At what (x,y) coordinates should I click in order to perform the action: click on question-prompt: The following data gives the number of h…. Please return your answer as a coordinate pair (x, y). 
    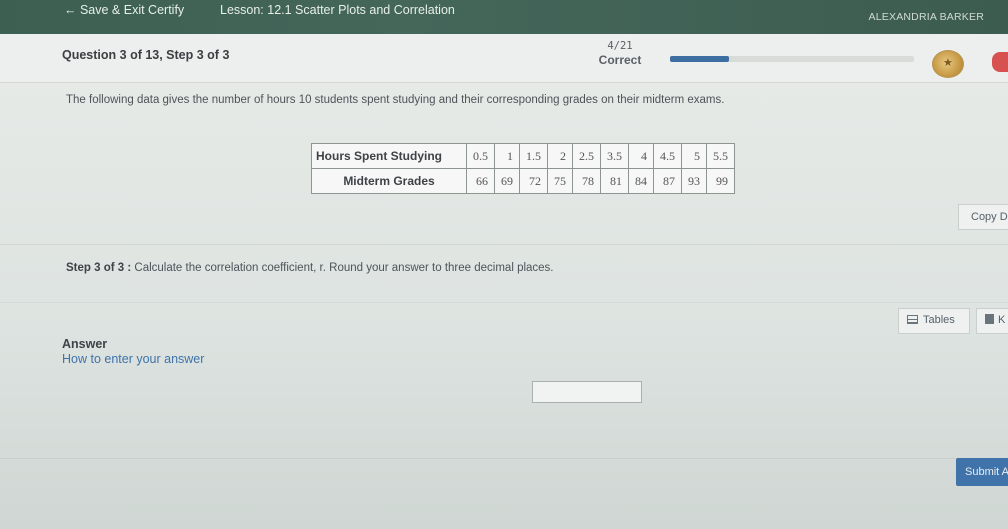
    Looking at the image, I should click on (395, 100).